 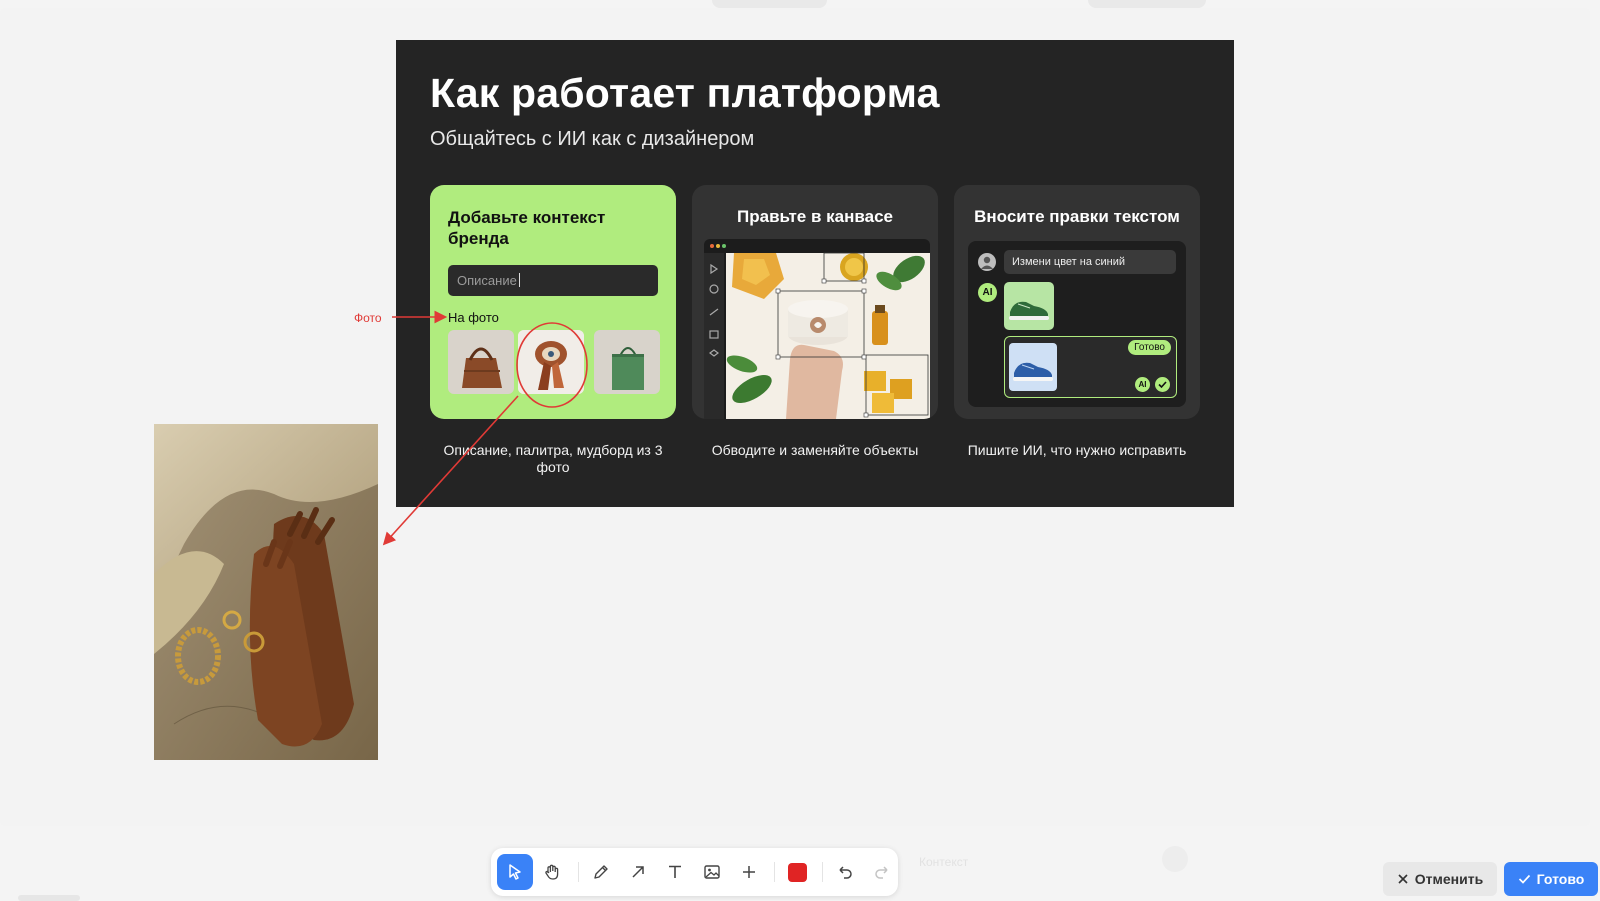 What do you see at coordinates (944, 862) in the screenshot?
I see `ghost-context-label: Контекст` at bounding box center [944, 862].